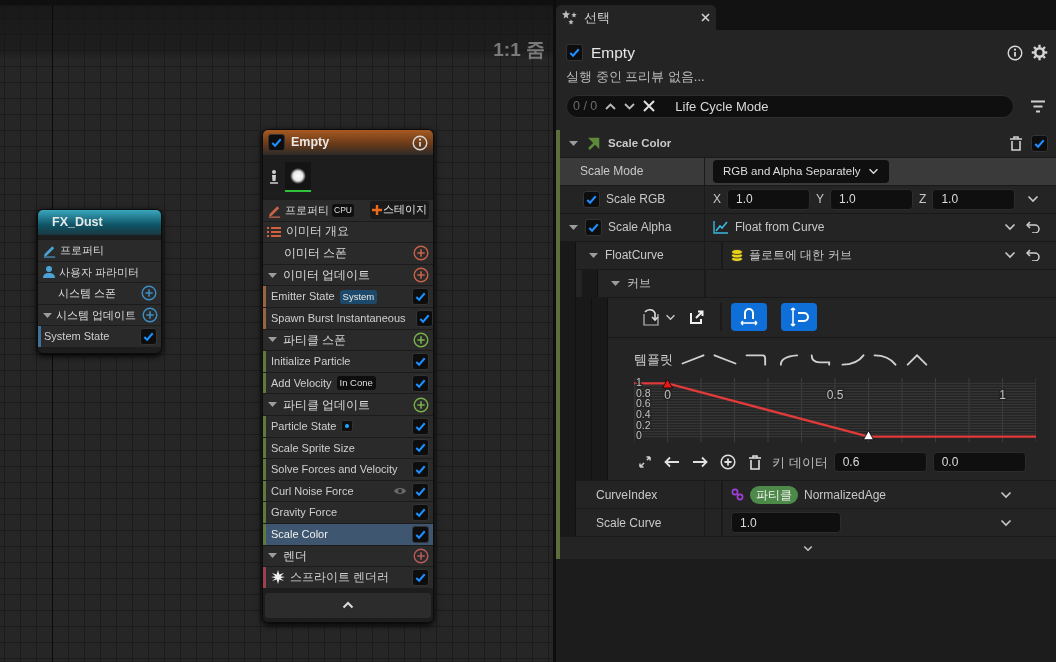  I want to click on search-input: Life Cycle Mode, so click(835, 106).